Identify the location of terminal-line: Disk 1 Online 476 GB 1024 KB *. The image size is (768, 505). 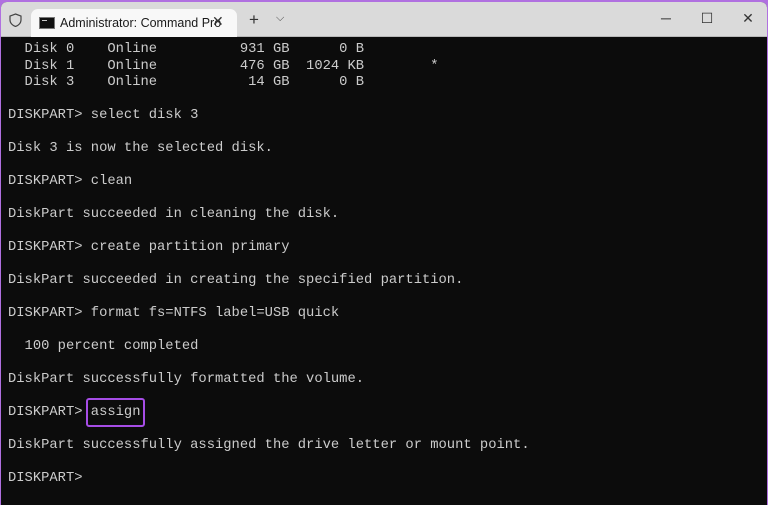
(223, 66).